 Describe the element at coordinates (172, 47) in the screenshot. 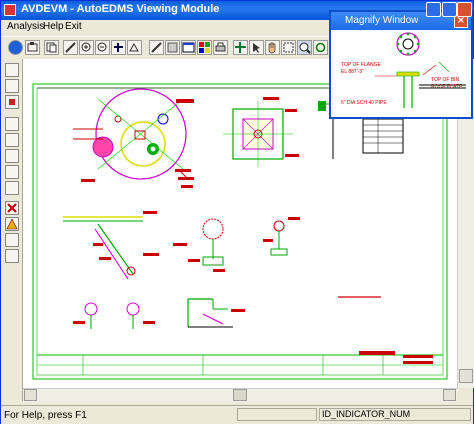

I see `grid-icon` at that location.